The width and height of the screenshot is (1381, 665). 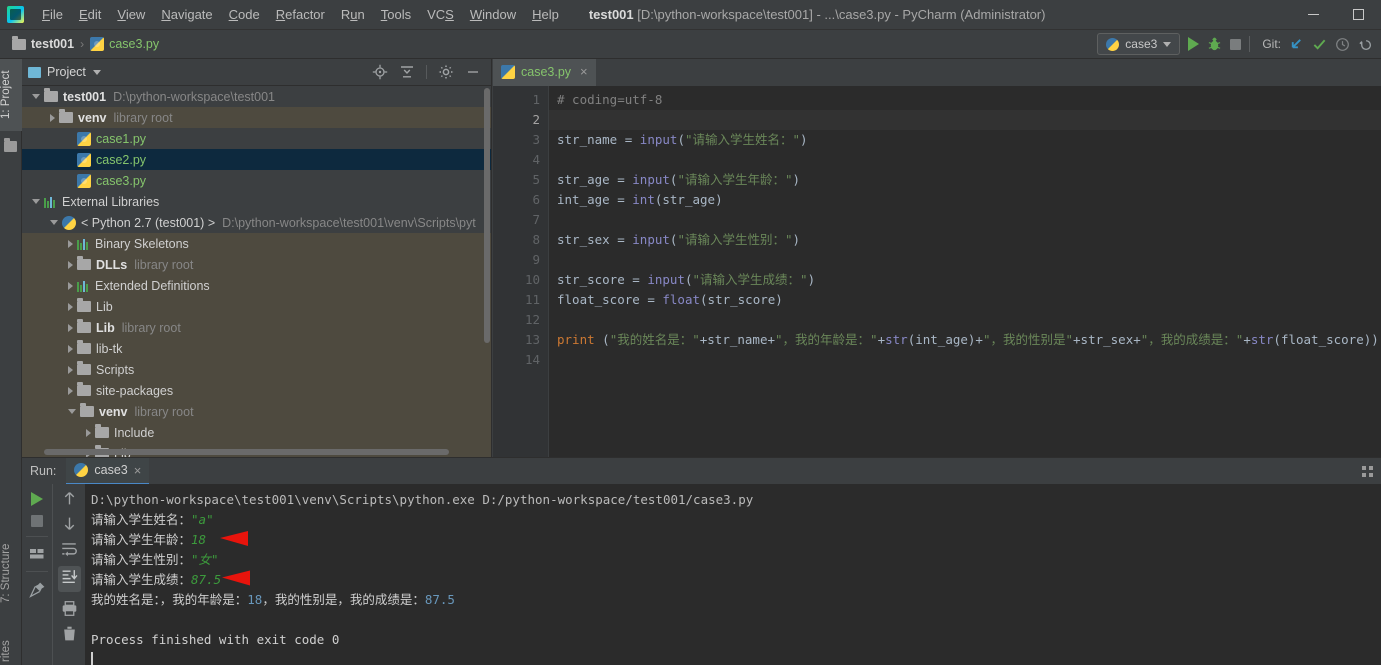 I want to click on locate-icon, so click(x=380, y=72).